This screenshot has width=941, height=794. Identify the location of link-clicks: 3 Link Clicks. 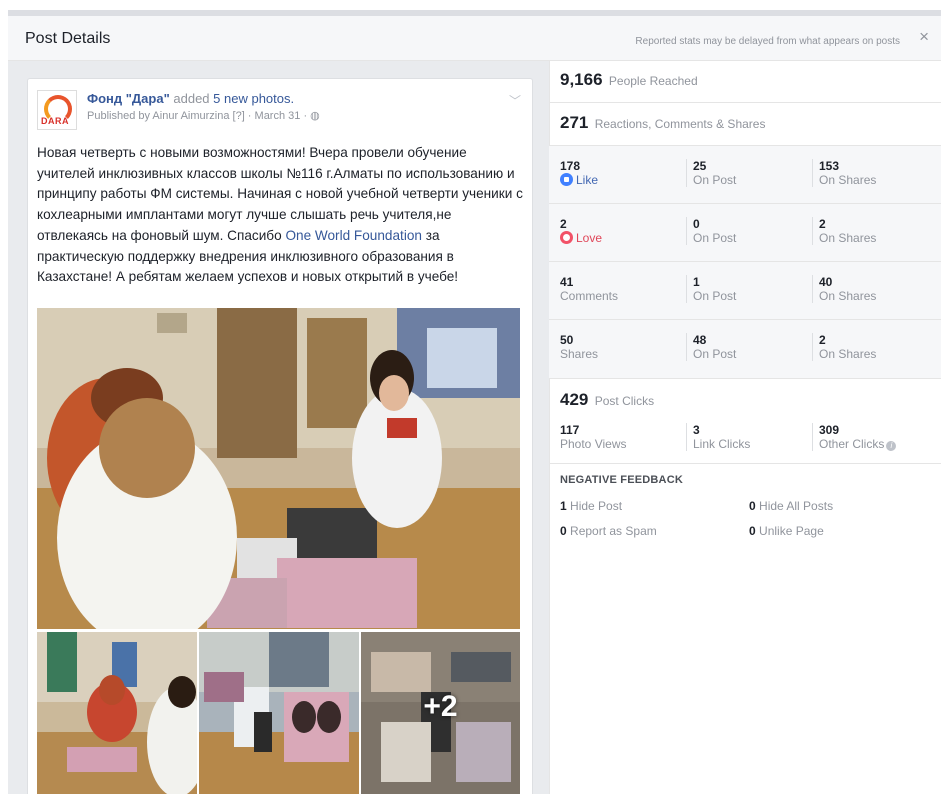
(718, 437).